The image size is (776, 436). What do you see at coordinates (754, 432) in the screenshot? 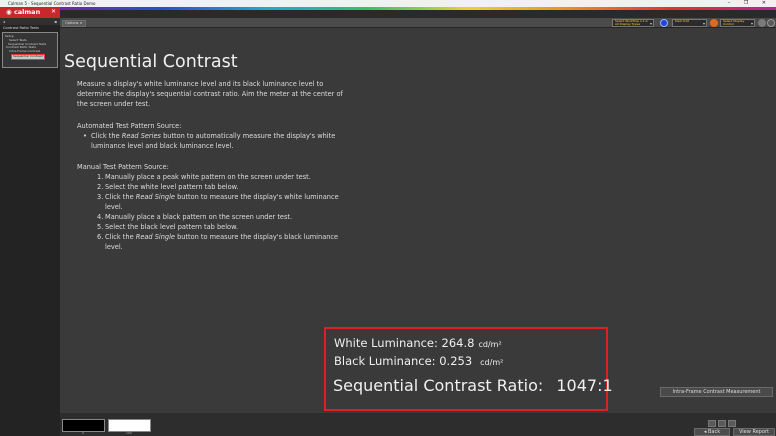
I see `view-report-button: View Report` at bounding box center [754, 432].